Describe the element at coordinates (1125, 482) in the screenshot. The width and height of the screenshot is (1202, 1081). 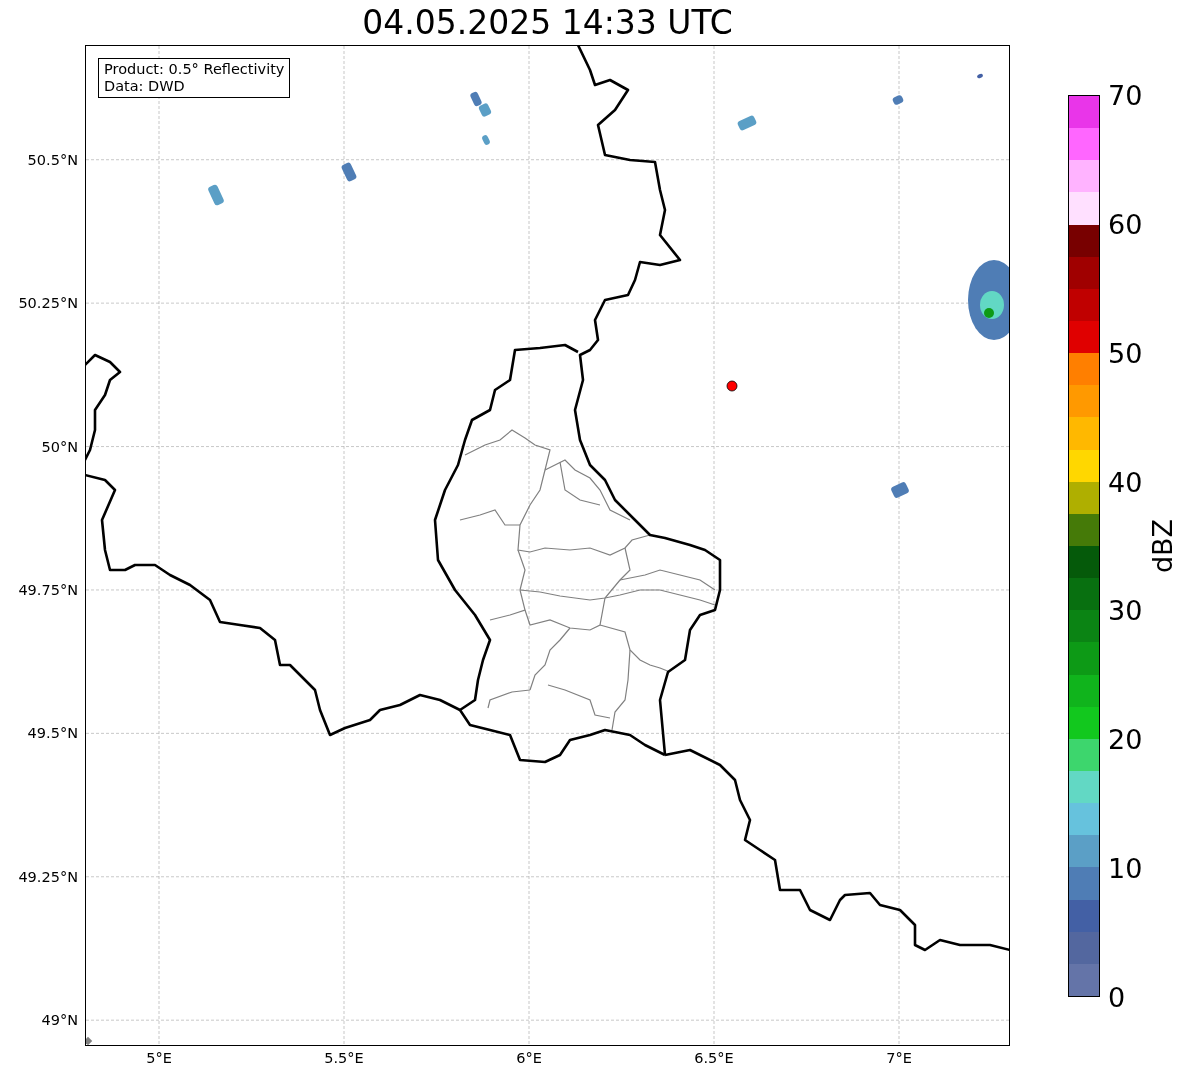
I see `colorbar-tick-label: 40` at that location.